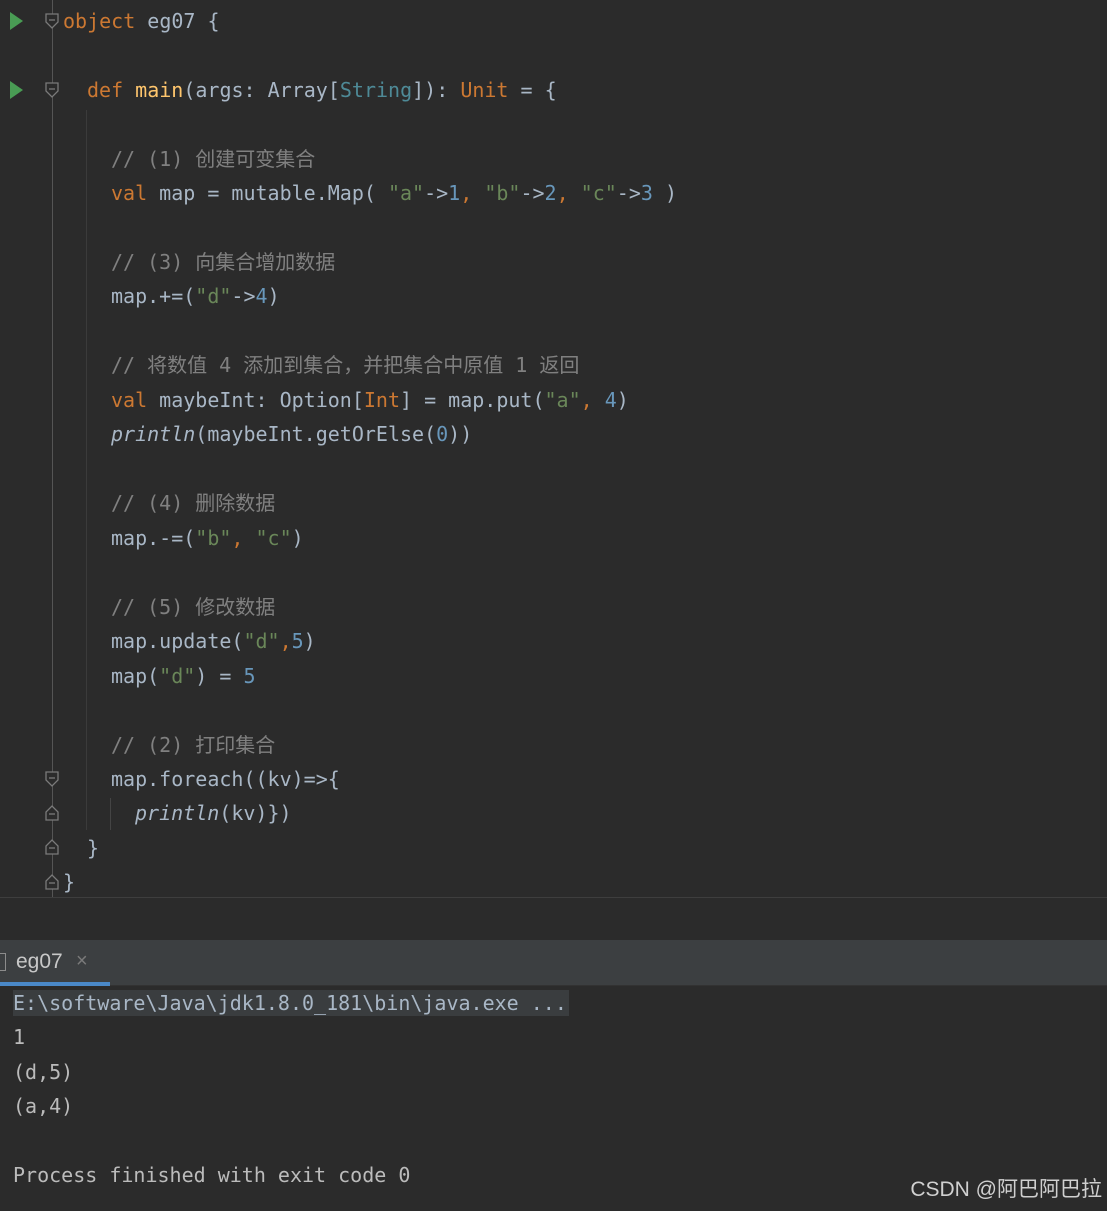 The height and width of the screenshot is (1211, 1107). I want to click on keyword: Unit, so click(484, 90).